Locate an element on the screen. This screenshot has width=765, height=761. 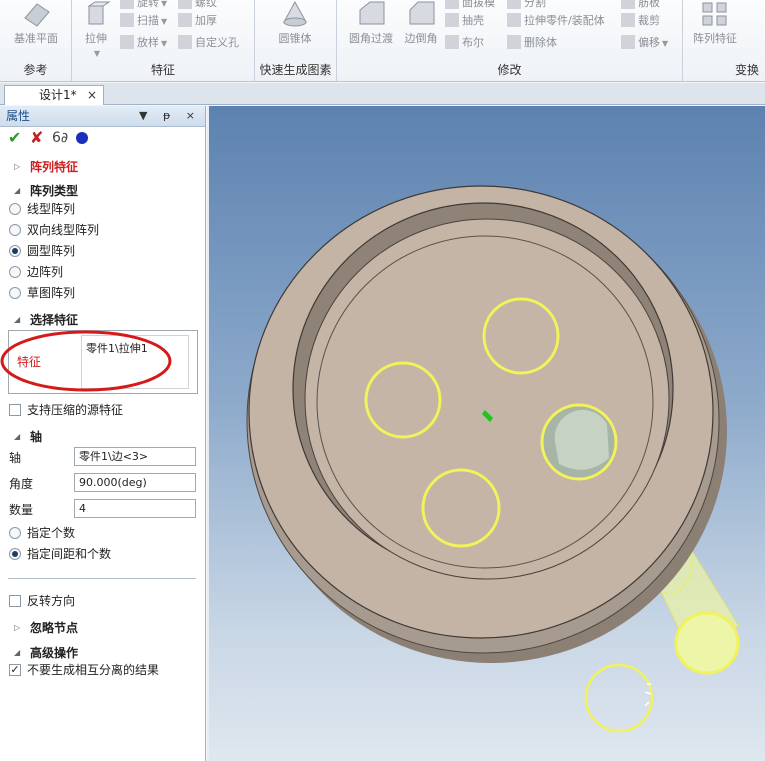
angle-label: 角度 is located at coordinates (21, 484).